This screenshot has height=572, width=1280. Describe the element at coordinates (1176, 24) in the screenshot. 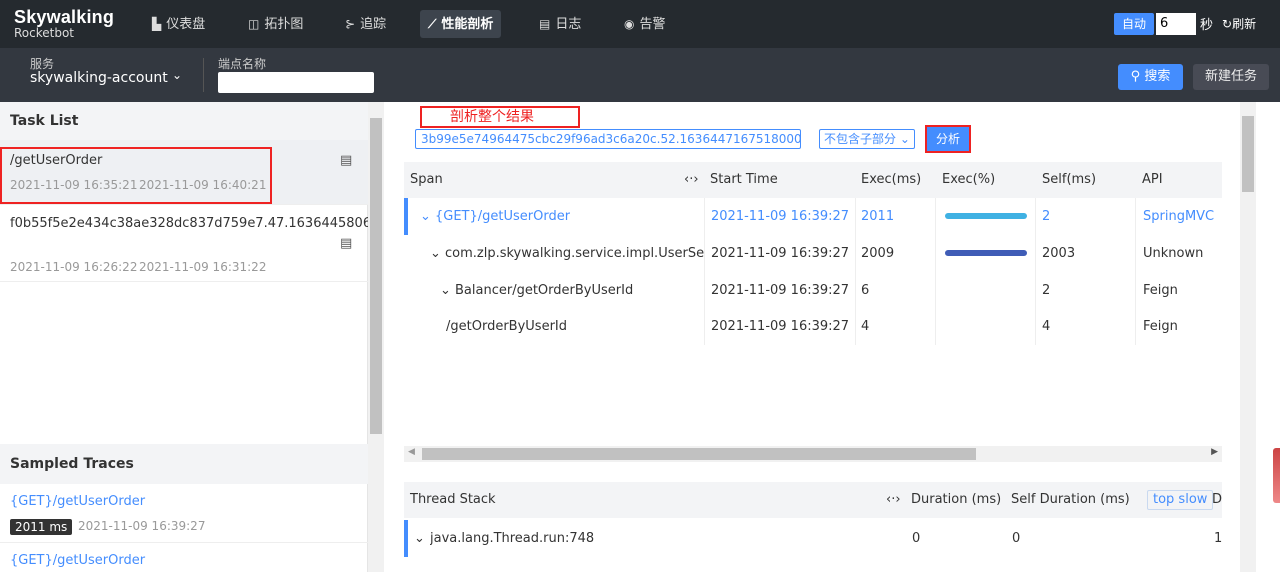

I see `refresh-interval-input: 6` at that location.